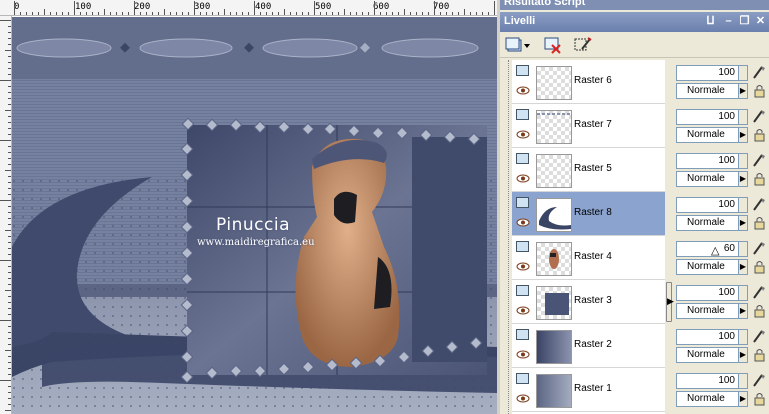 This screenshot has width=769, height=414. What do you see at coordinates (634, 22) in the screenshot?
I see `panel-titlebar: Livelli ⨿ – ❐ ✕` at bounding box center [634, 22].